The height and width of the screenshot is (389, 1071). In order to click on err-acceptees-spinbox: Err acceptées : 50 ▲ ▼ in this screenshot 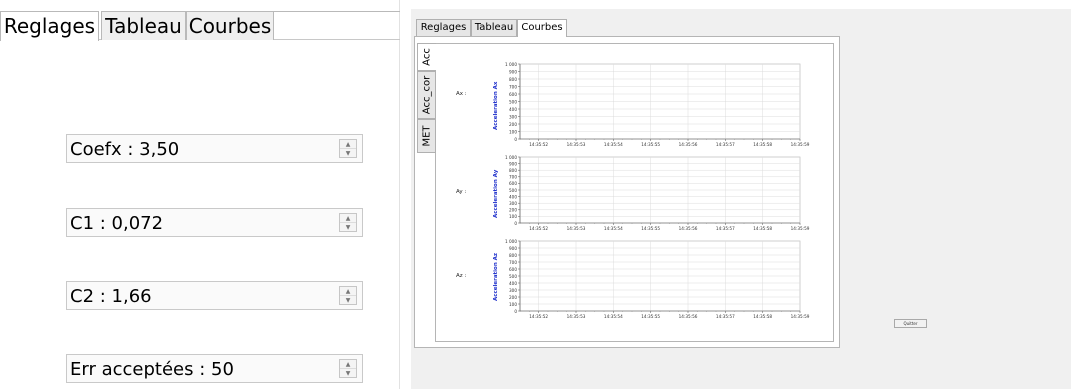, I will do `click(214, 368)`.